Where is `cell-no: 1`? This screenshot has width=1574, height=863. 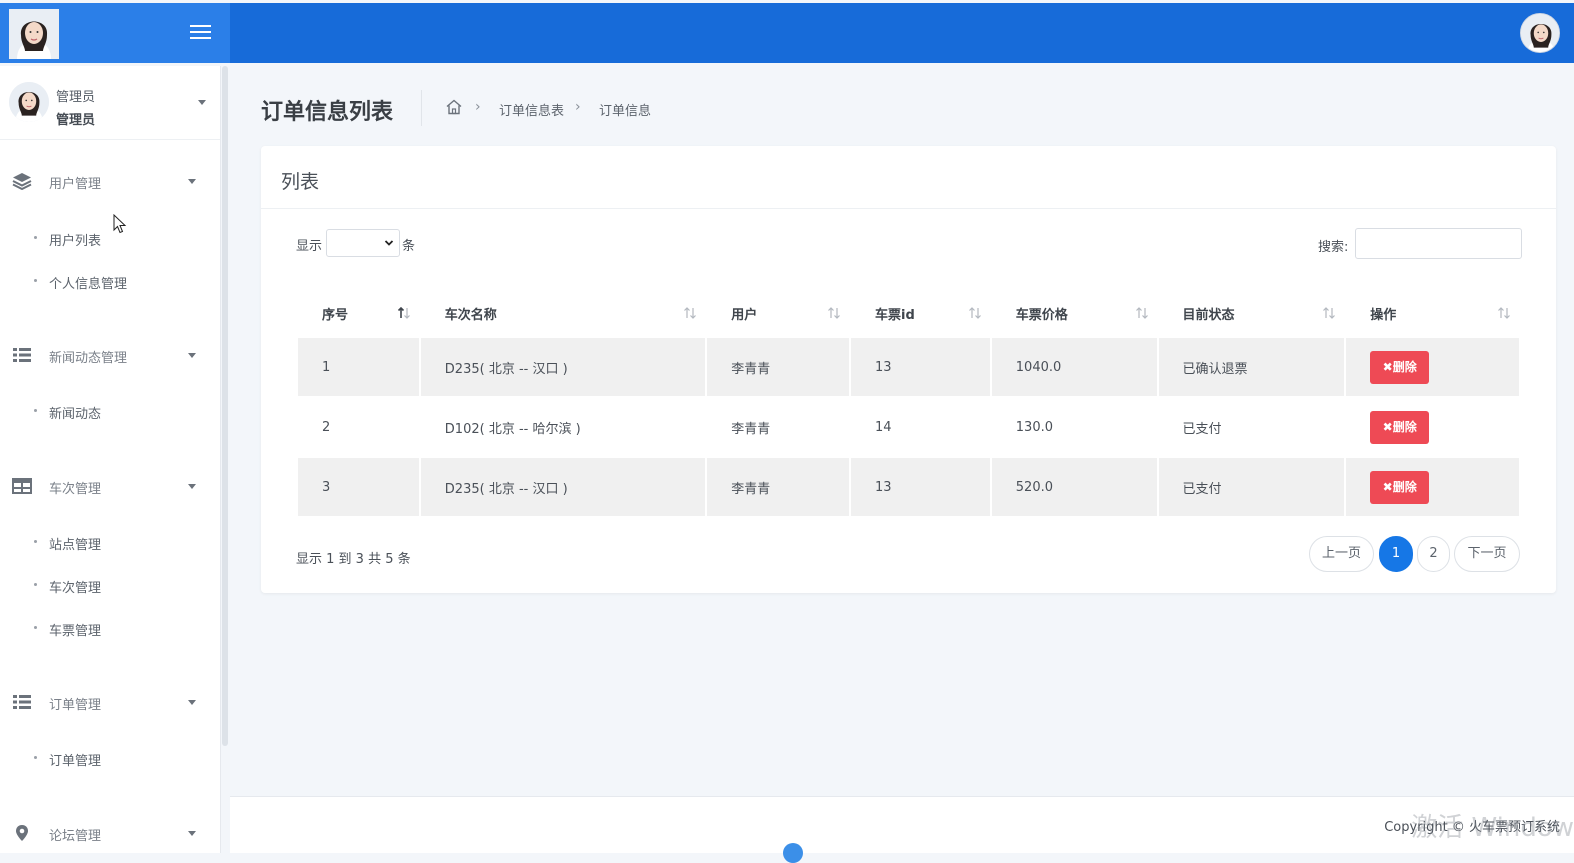 cell-no: 1 is located at coordinates (358, 367).